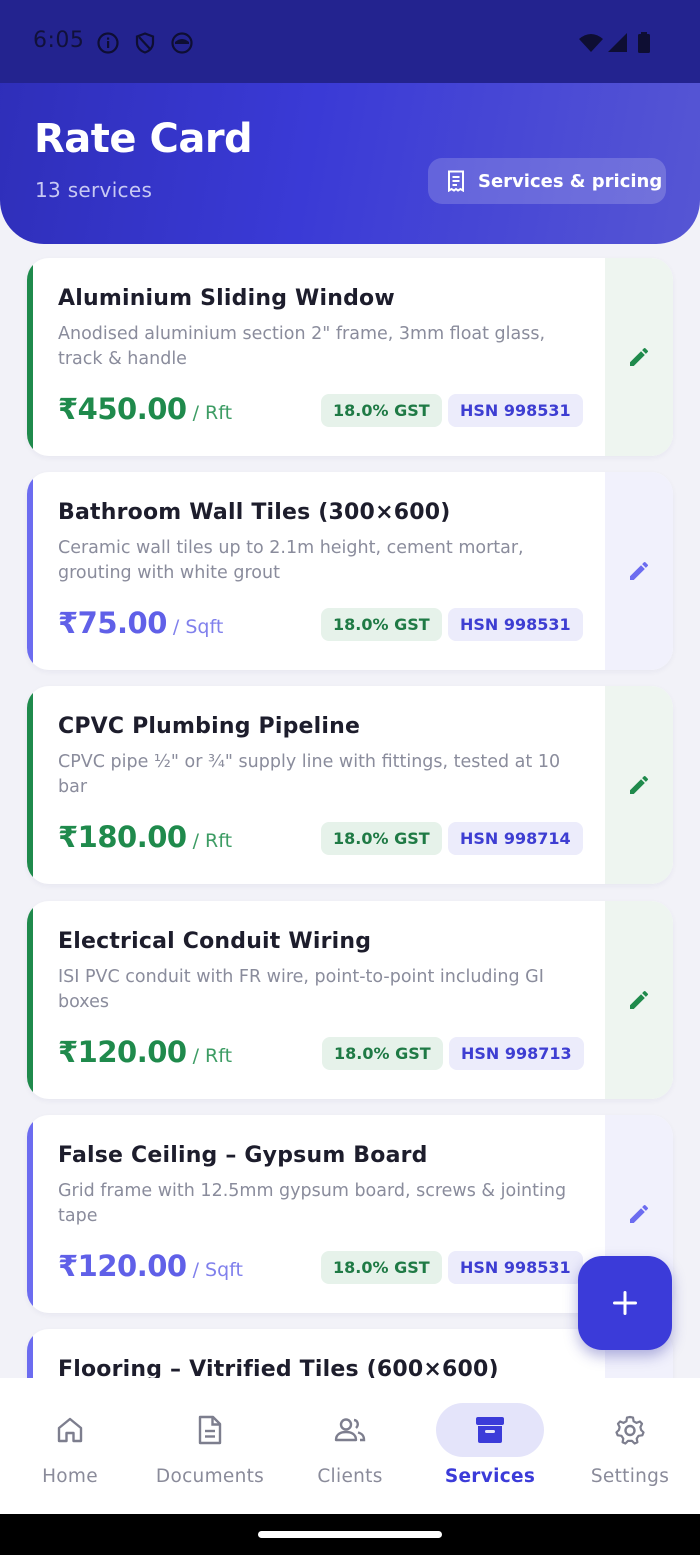  What do you see at coordinates (70, 1430) in the screenshot?
I see `home-icon` at bounding box center [70, 1430].